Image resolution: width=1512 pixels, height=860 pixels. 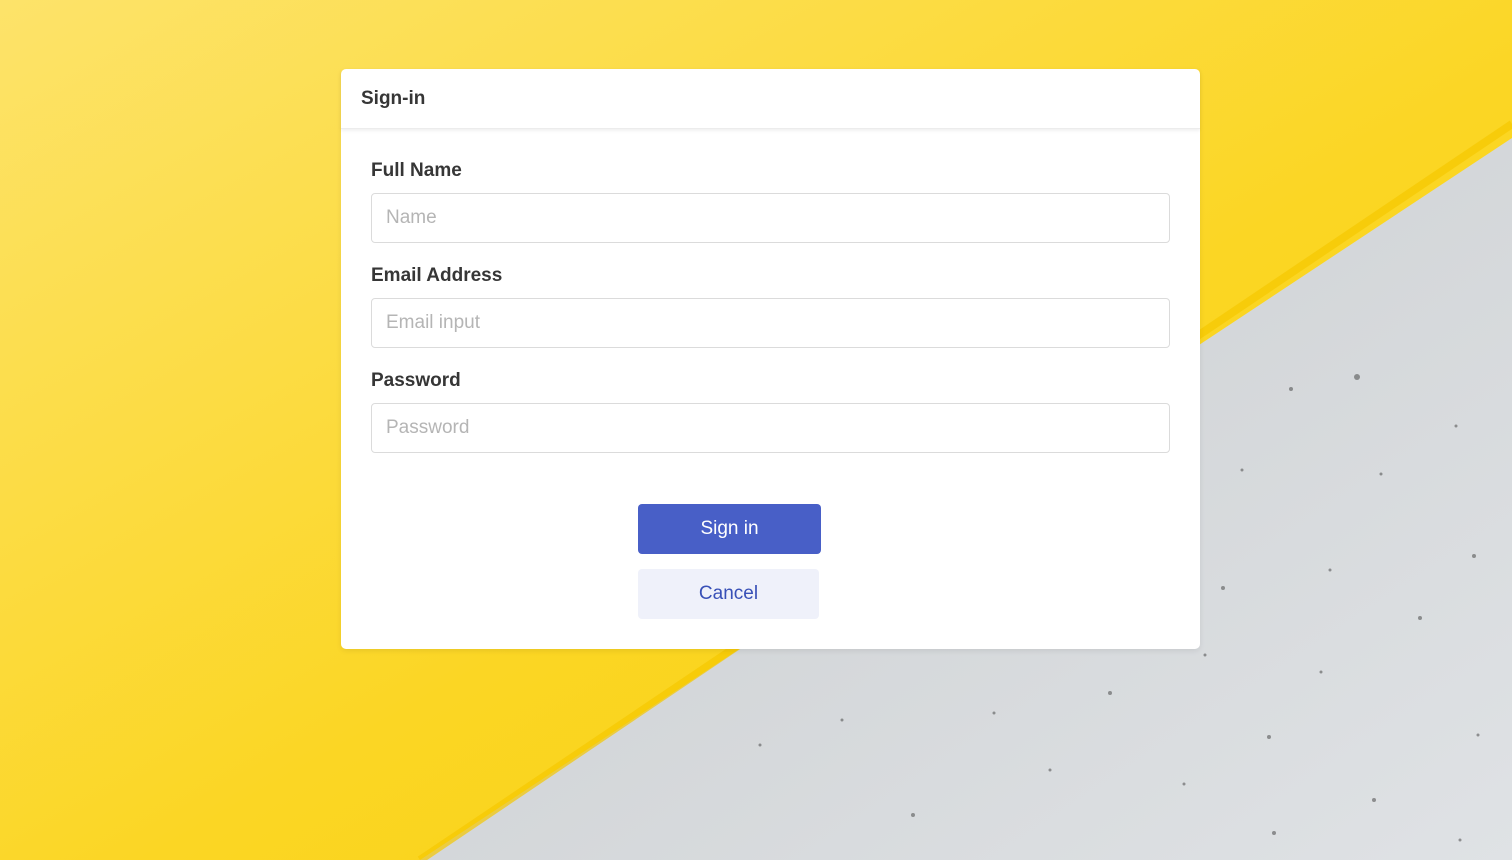 What do you see at coordinates (729, 529) in the screenshot?
I see `sign-in-button: Sign in` at bounding box center [729, 529].